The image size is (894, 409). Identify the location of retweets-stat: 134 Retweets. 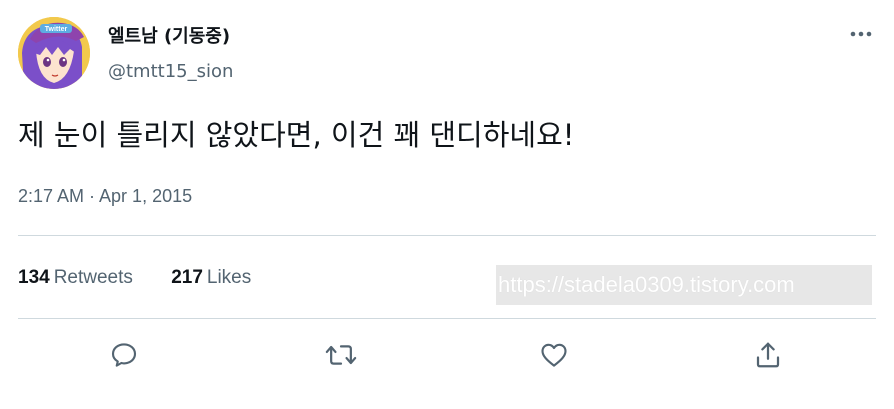
(75, 278).